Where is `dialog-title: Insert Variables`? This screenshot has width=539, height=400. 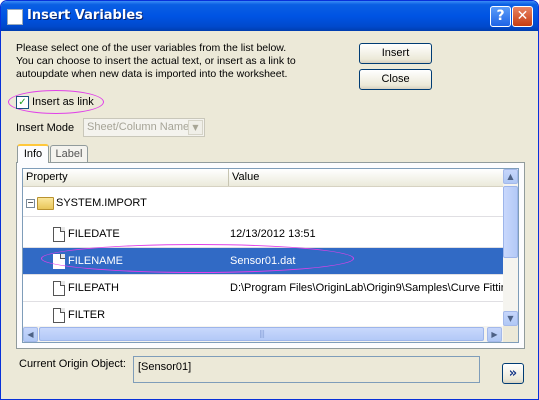
dialog-title: Insert Variables is located at coordinates (85, 15).